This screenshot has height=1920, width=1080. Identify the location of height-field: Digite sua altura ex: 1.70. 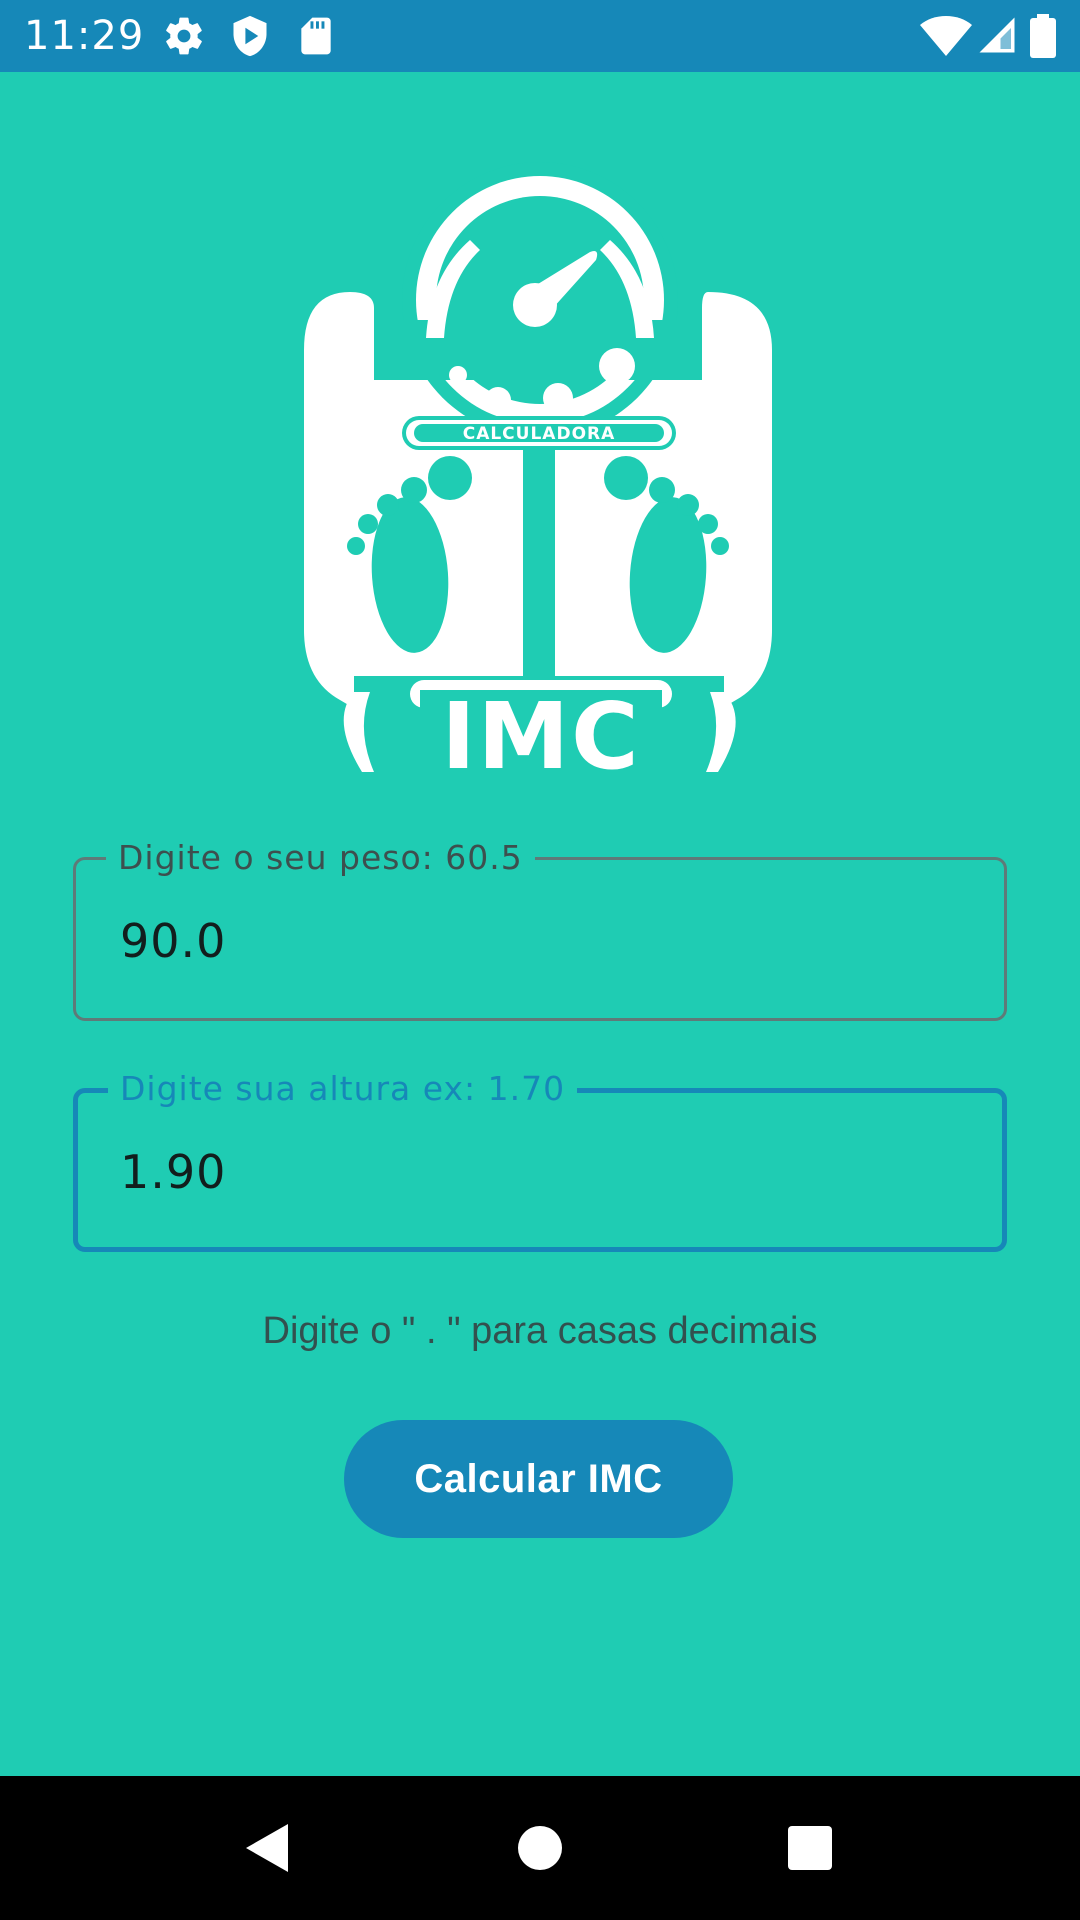
(540, 1160).